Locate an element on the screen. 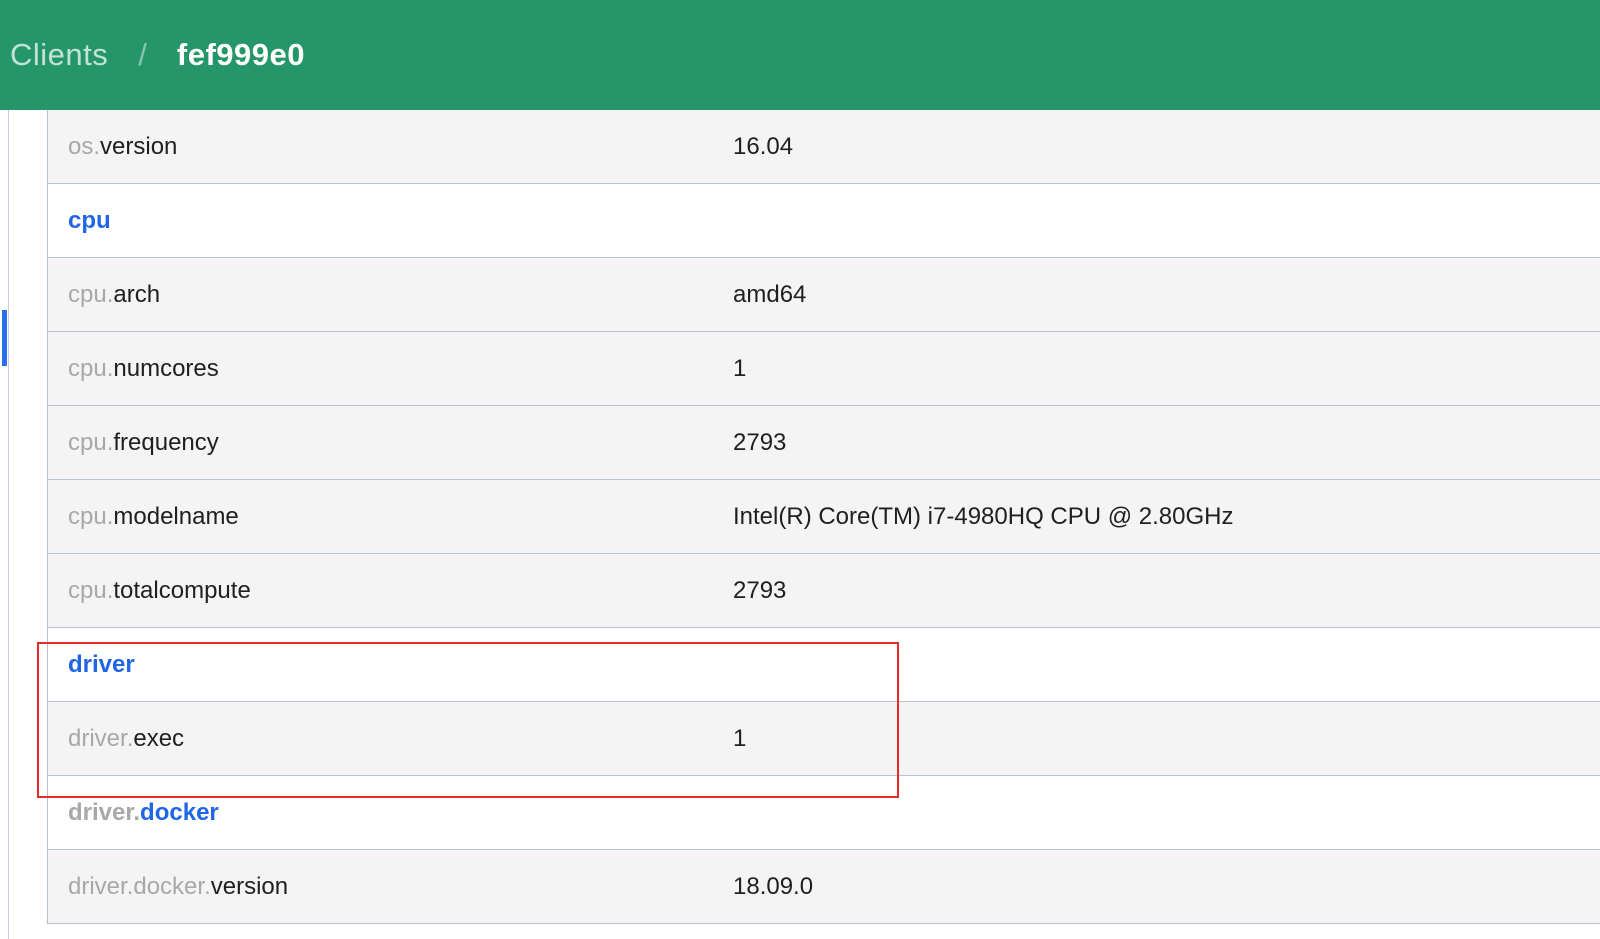 The height and width of the screenshot is (939, 1600). highlight-annotation is located at coordinates (468, 720).